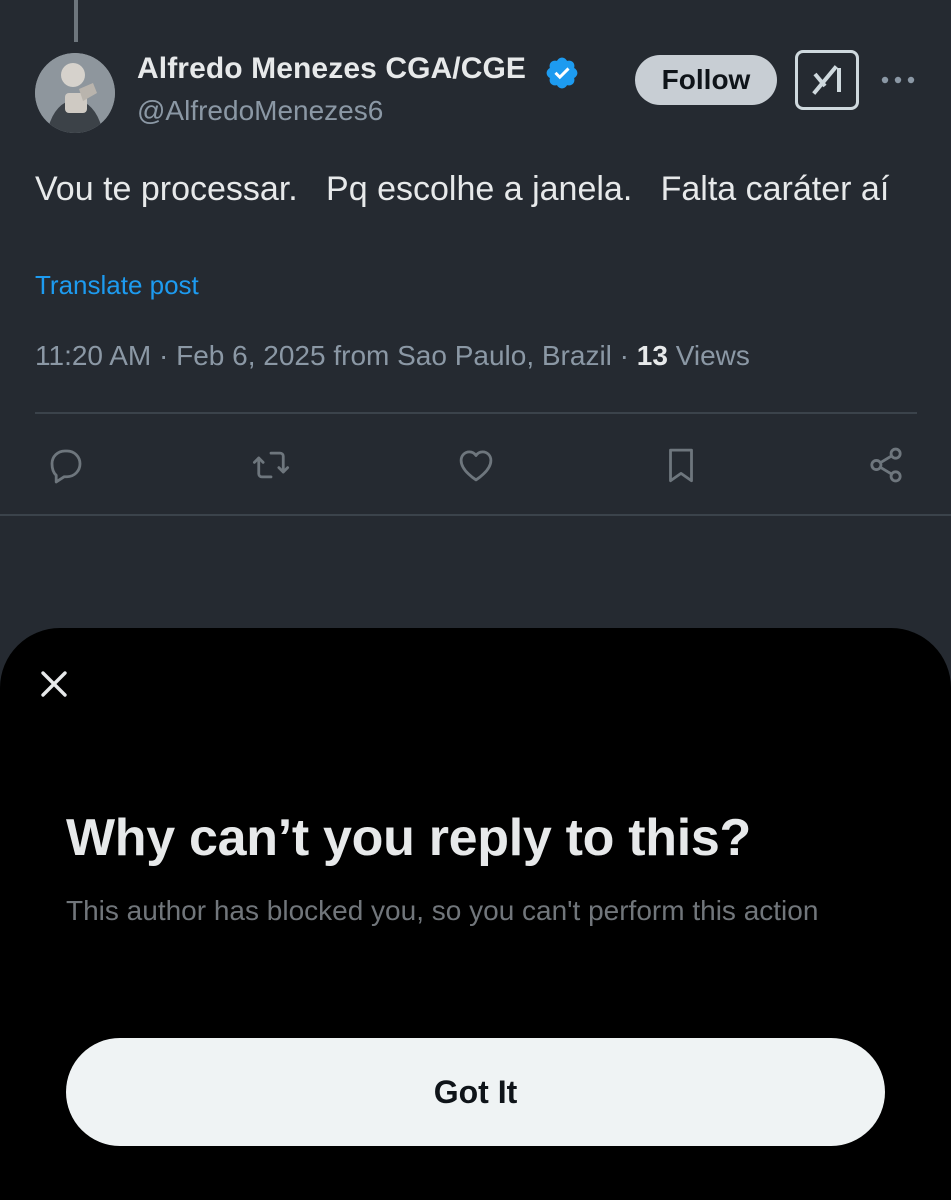 The width and height of the screenshot is (951, 1200). I want to click on like-button, so click(476, 465).